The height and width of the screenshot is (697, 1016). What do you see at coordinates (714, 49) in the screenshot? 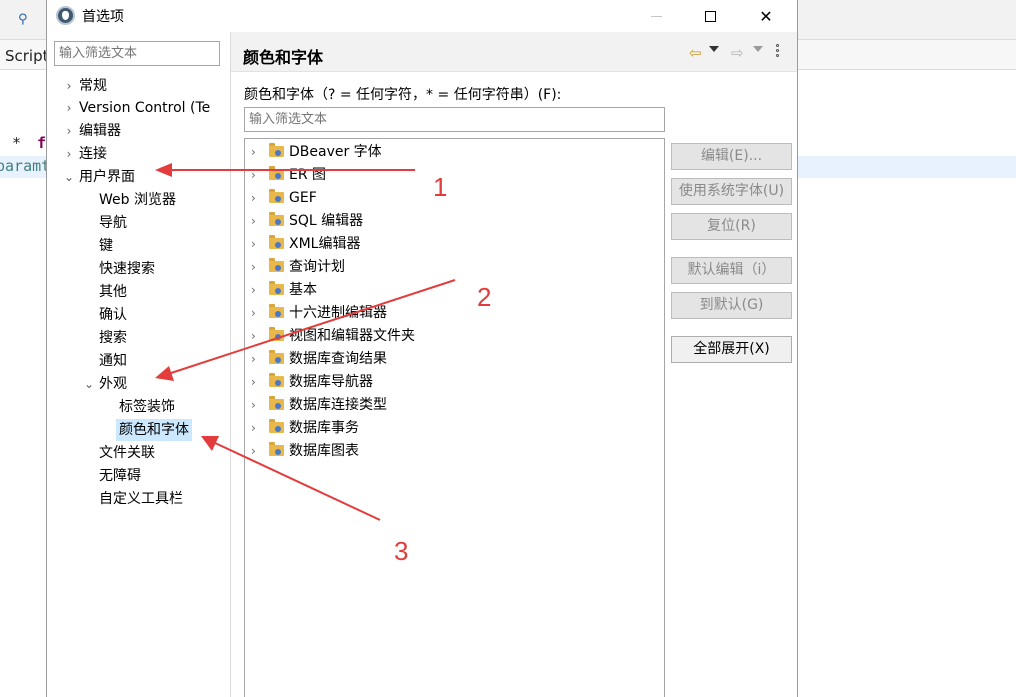
I see `back-dropdown-icon` at bounding box center [714, 49].